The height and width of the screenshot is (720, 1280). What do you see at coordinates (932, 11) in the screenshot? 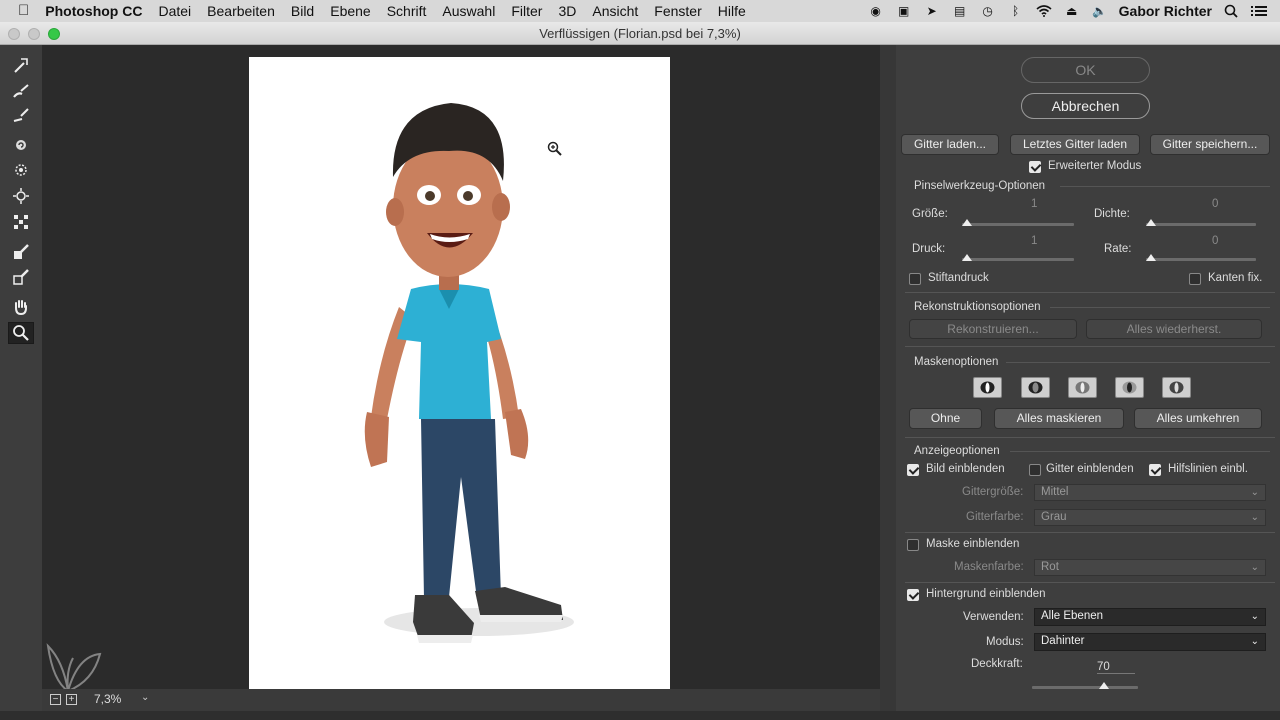
I see `send-icon: ➤` at bounding box center [932, 11].